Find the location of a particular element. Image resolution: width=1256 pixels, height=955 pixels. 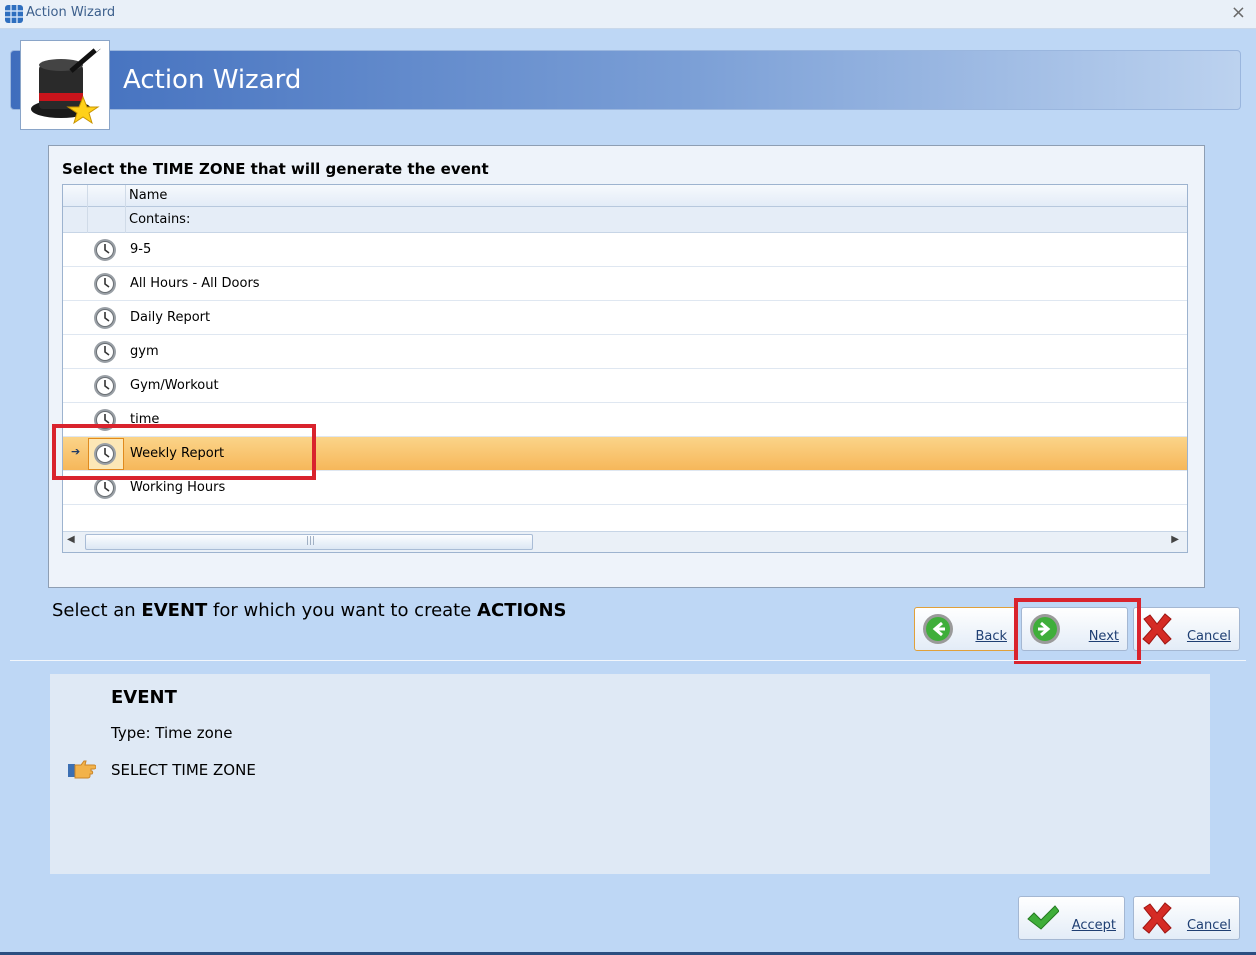

close-icon: × is located at coordinates (1238, 12).